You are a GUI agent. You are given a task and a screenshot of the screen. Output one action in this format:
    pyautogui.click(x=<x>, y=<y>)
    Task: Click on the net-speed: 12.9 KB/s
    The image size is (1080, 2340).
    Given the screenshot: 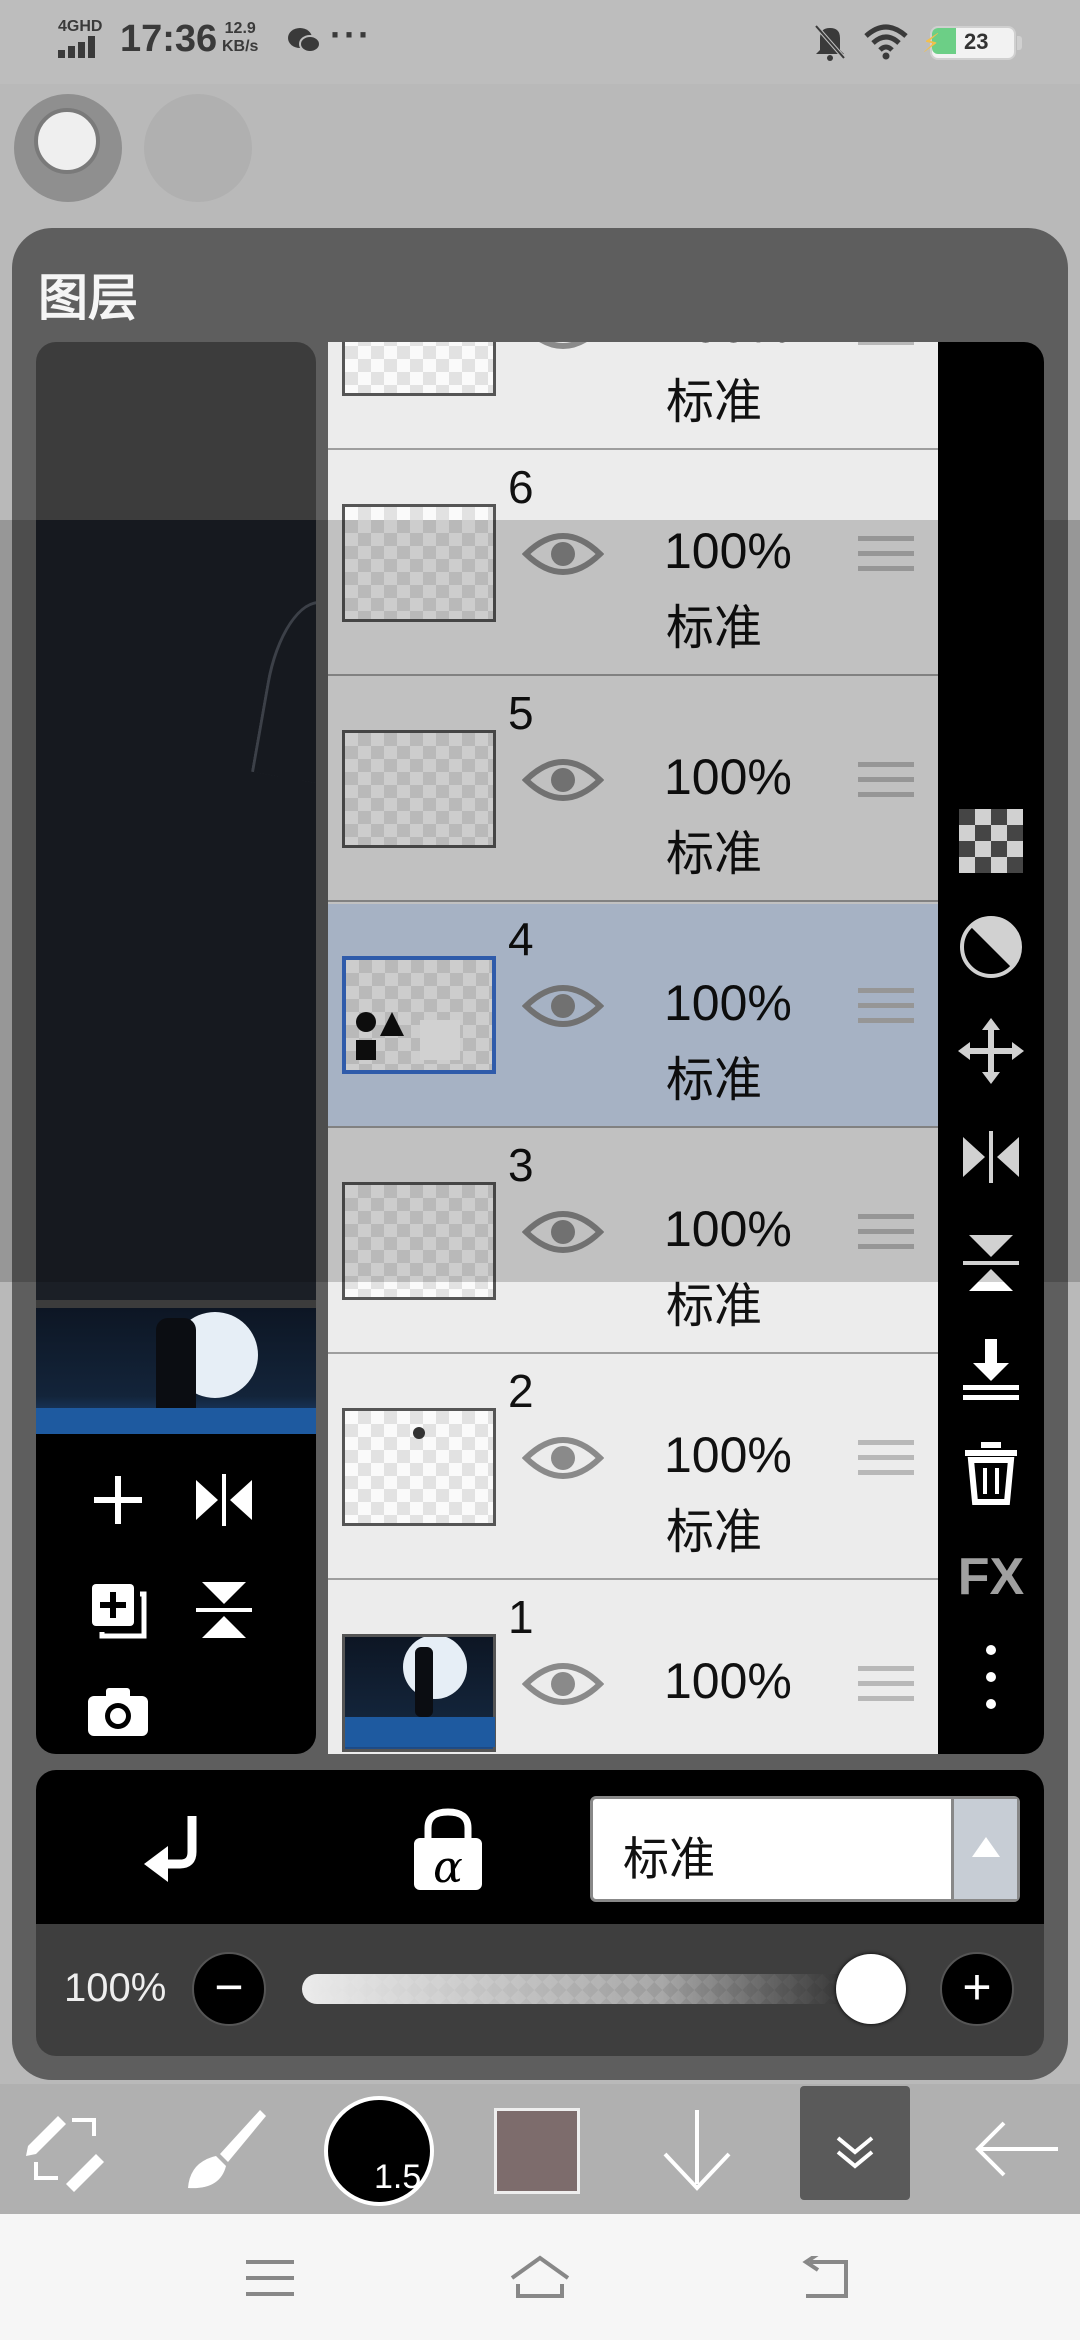 What is the action you would take?
    pyautogui.click(x=240, y=38)
    